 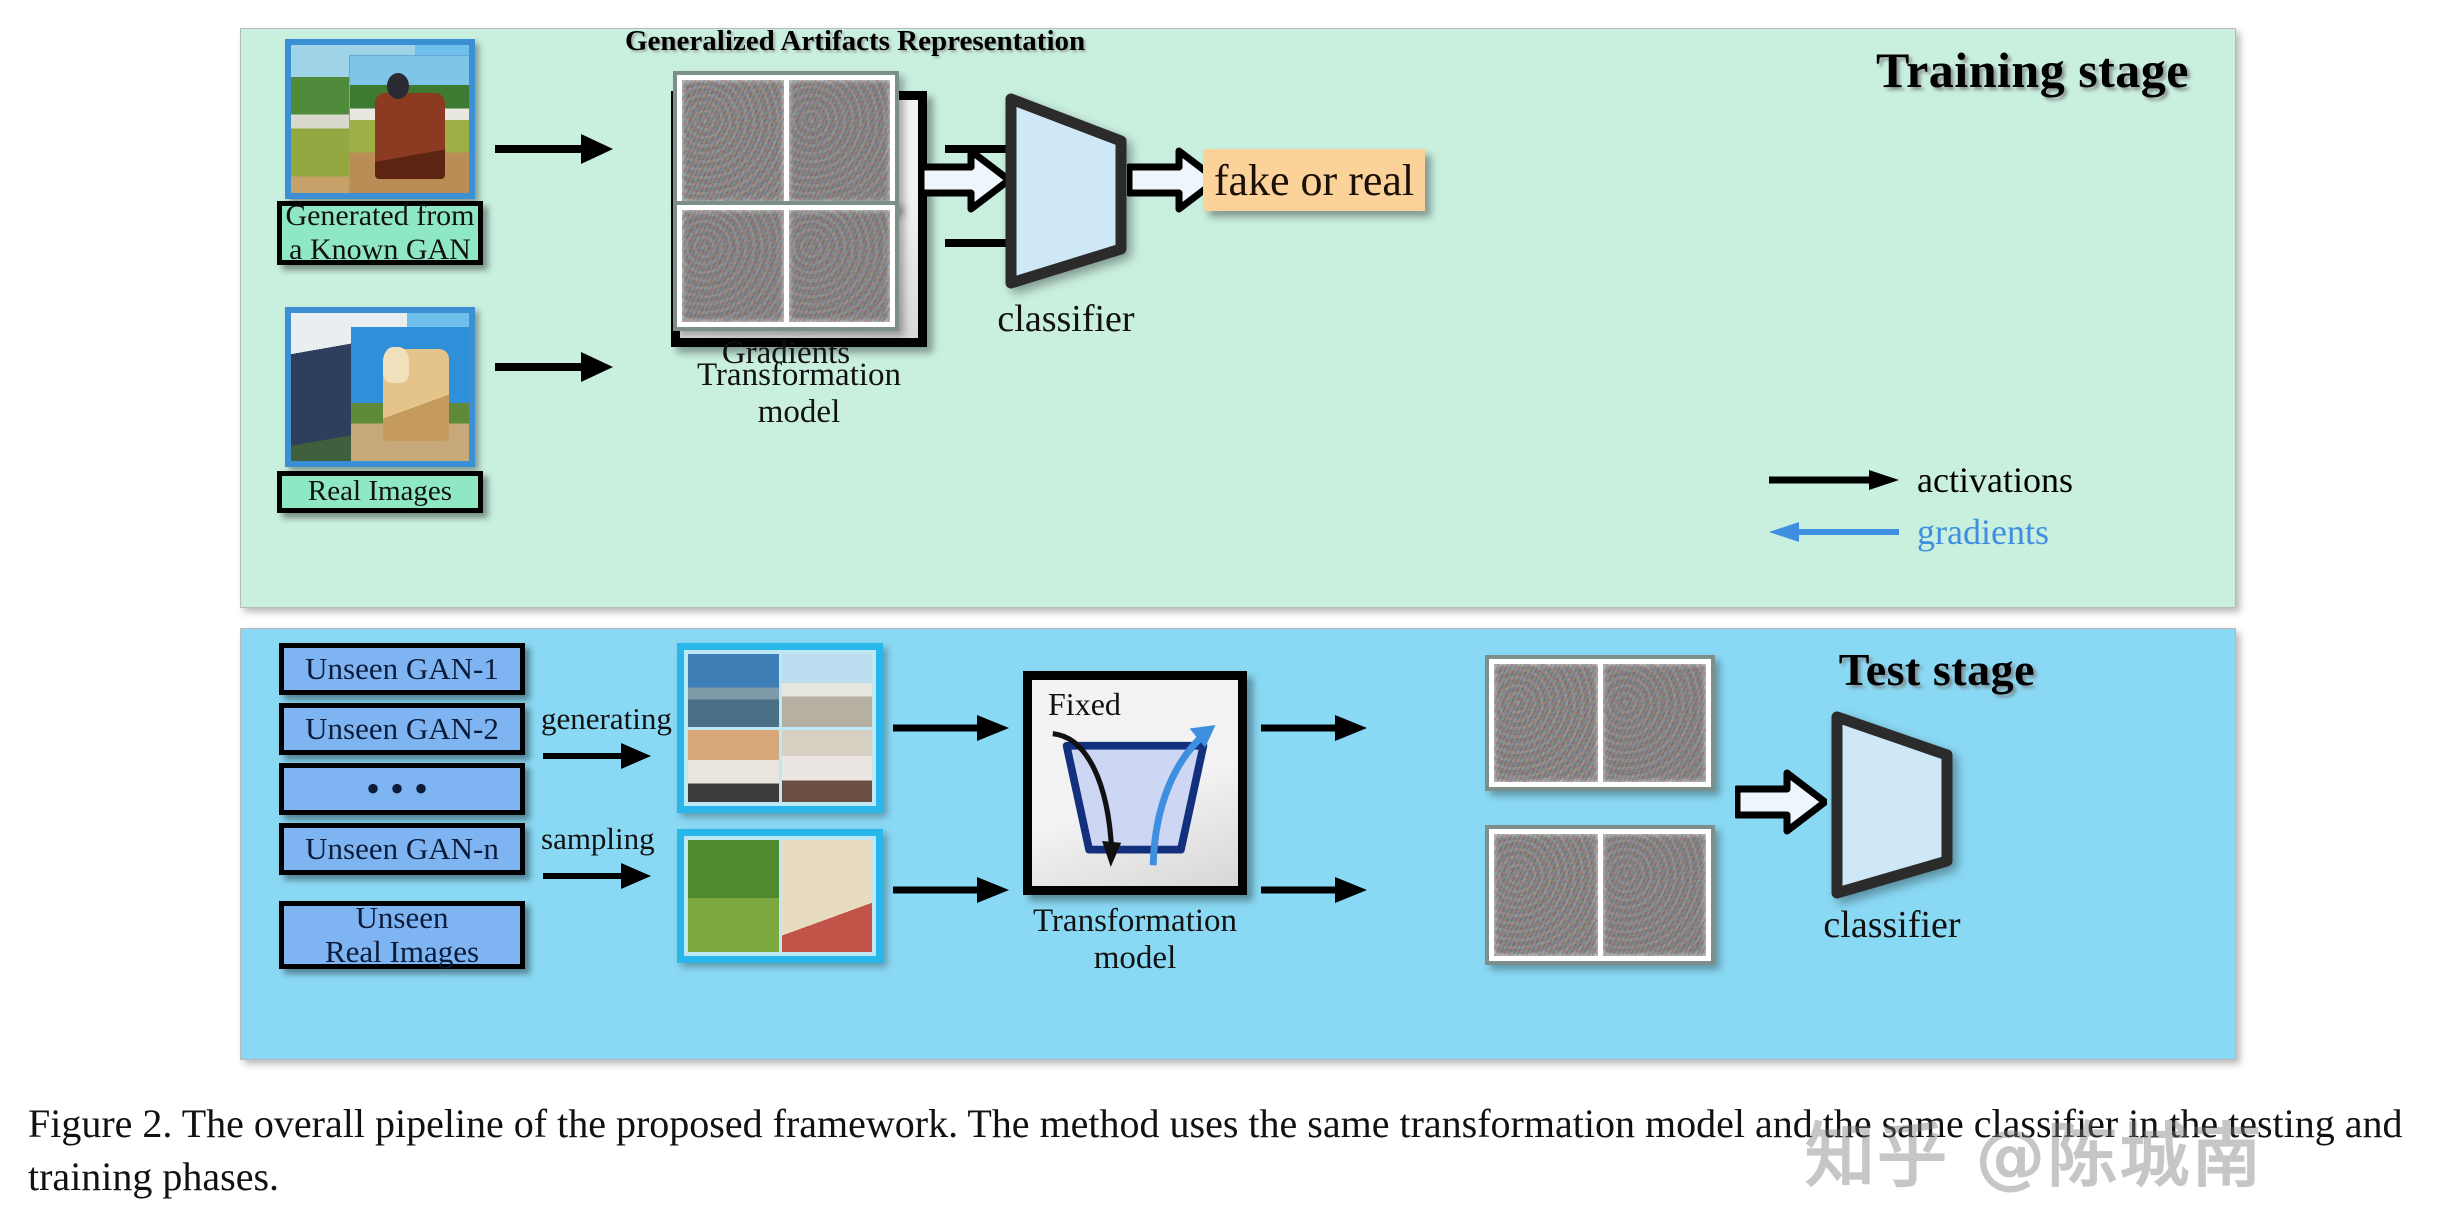 I want to click on right-arrow-black-icon, so click(x=1834, y=480).